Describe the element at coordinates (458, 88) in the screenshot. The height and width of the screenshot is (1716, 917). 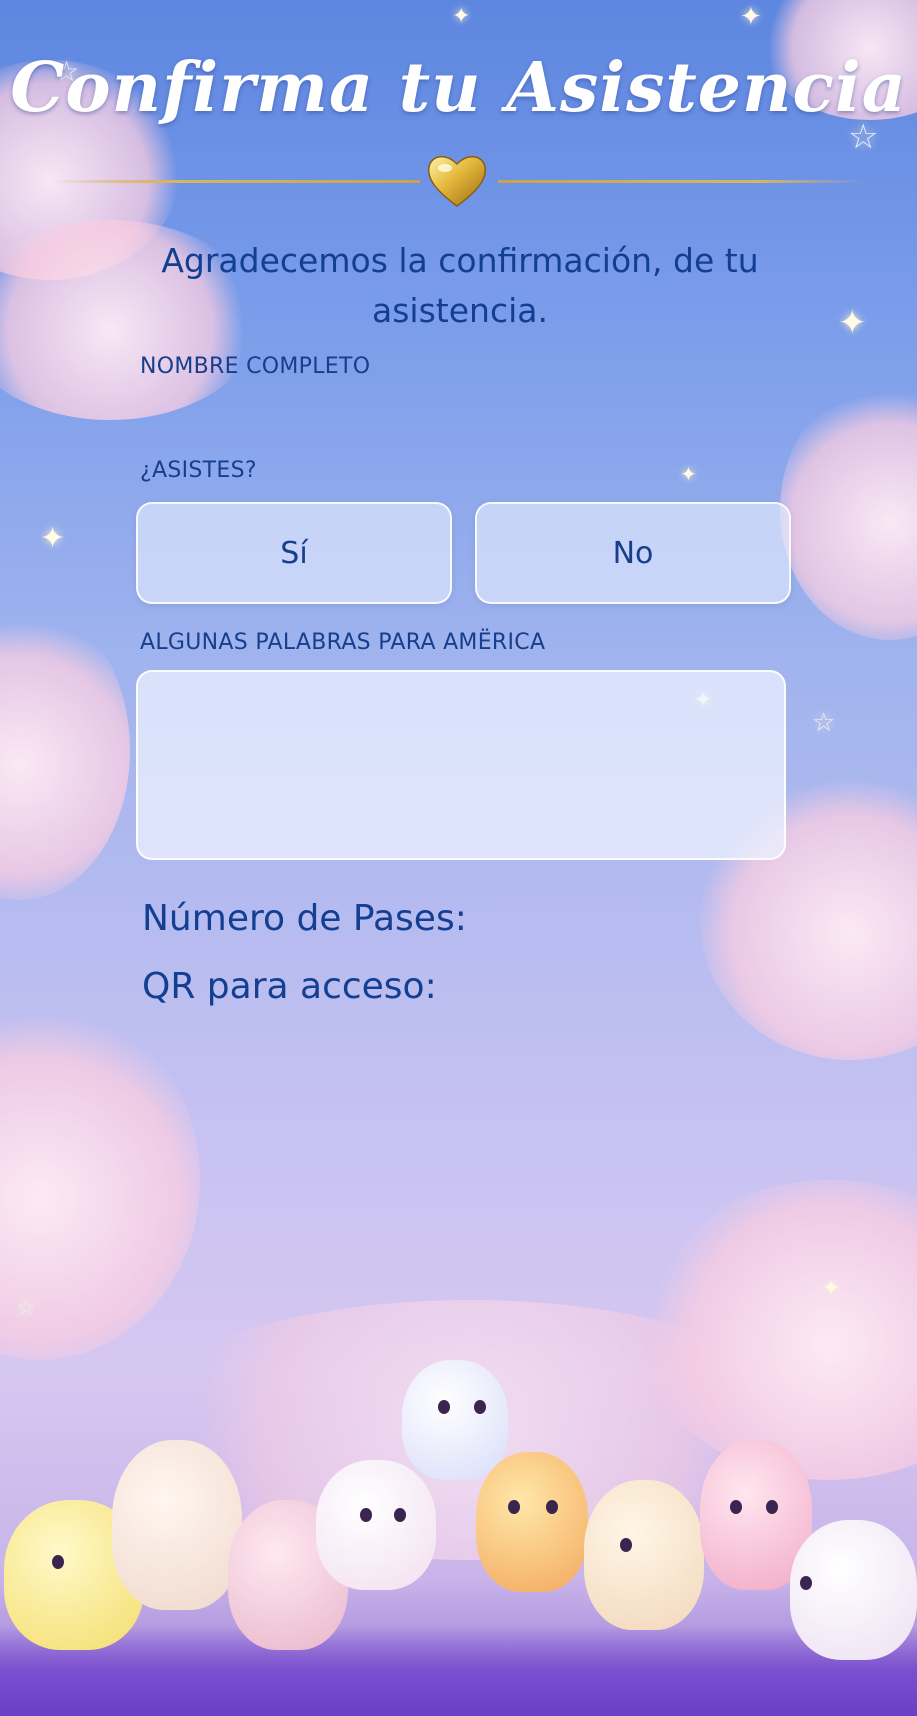
I see `page-title: Confirma tu Asistencia` at that location.